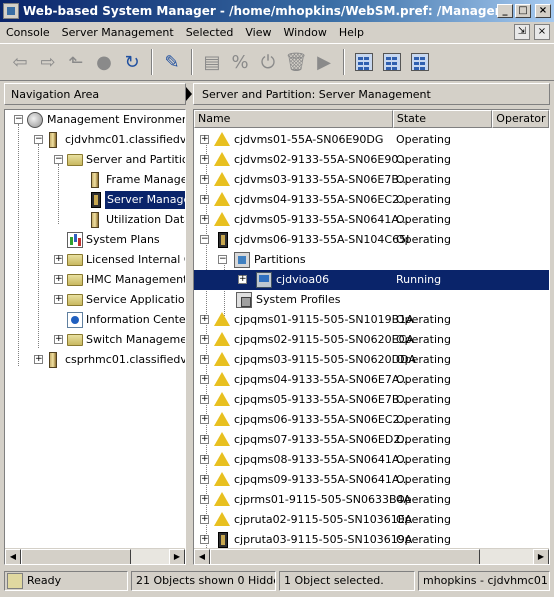  I want to click on collapse-arrow-icon, so click(189, 94).